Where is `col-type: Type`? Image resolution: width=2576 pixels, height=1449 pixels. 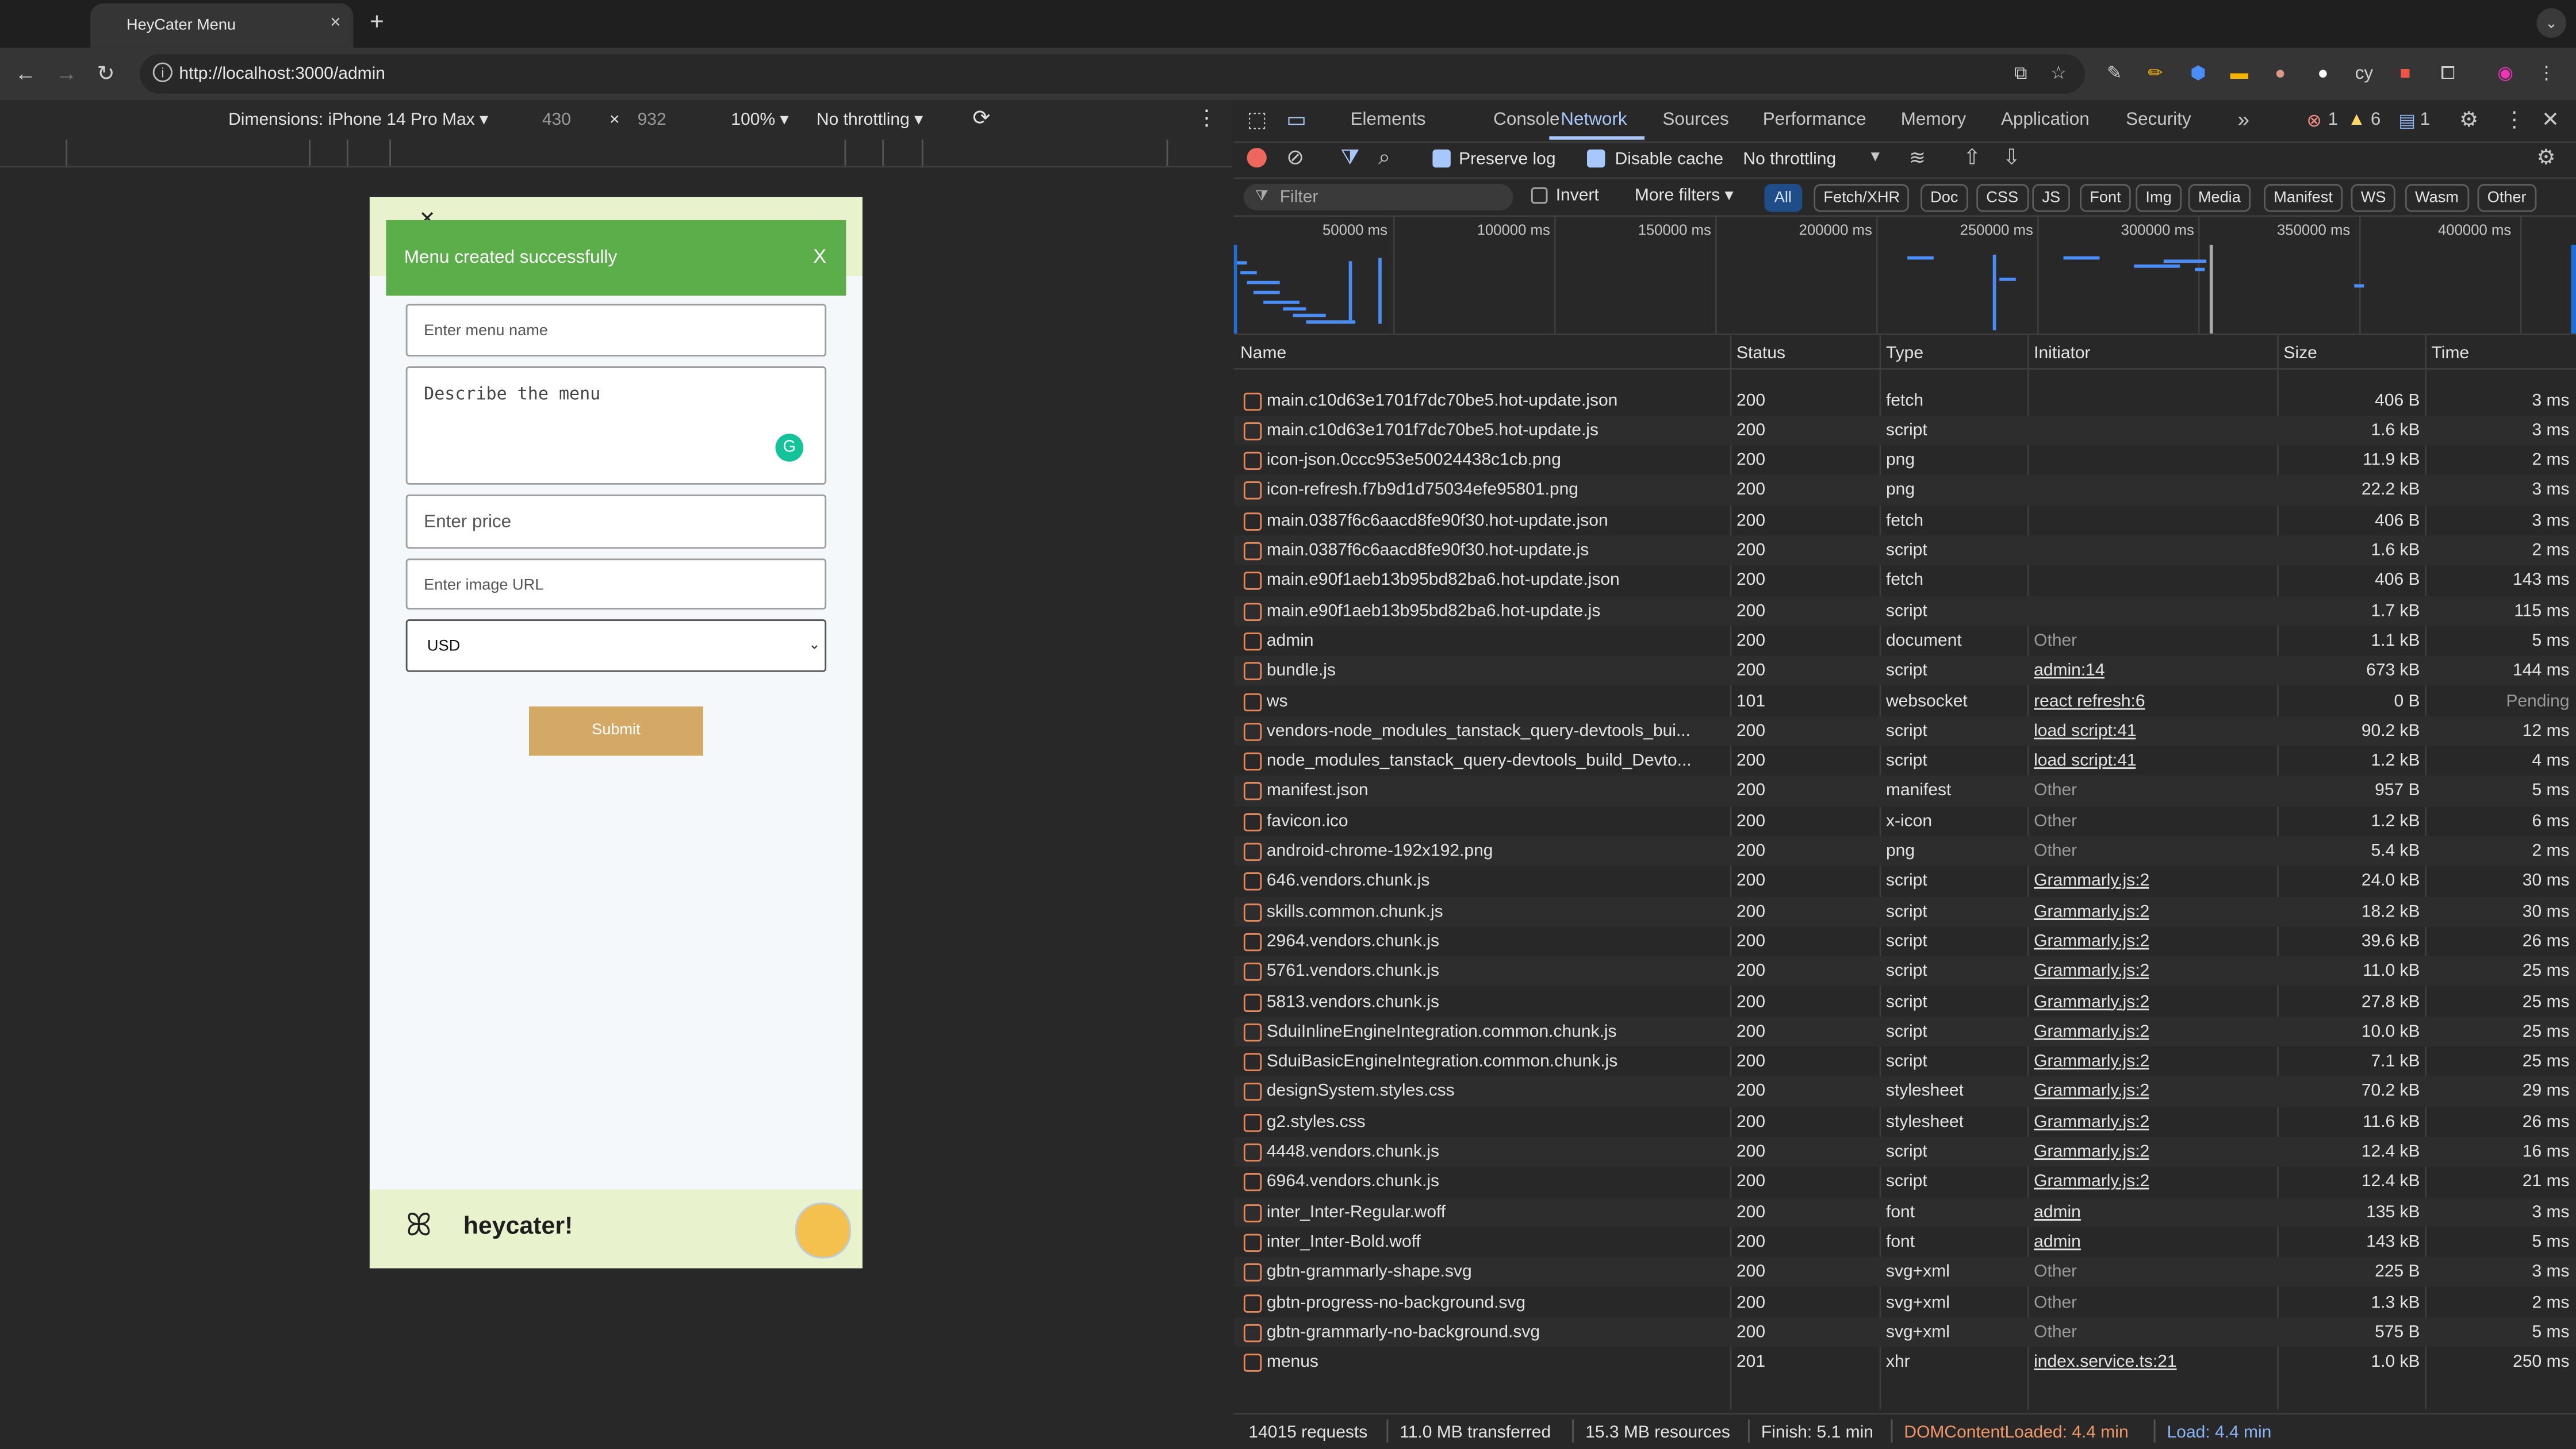
col-type: Type is located at coordinates (1904, 353).